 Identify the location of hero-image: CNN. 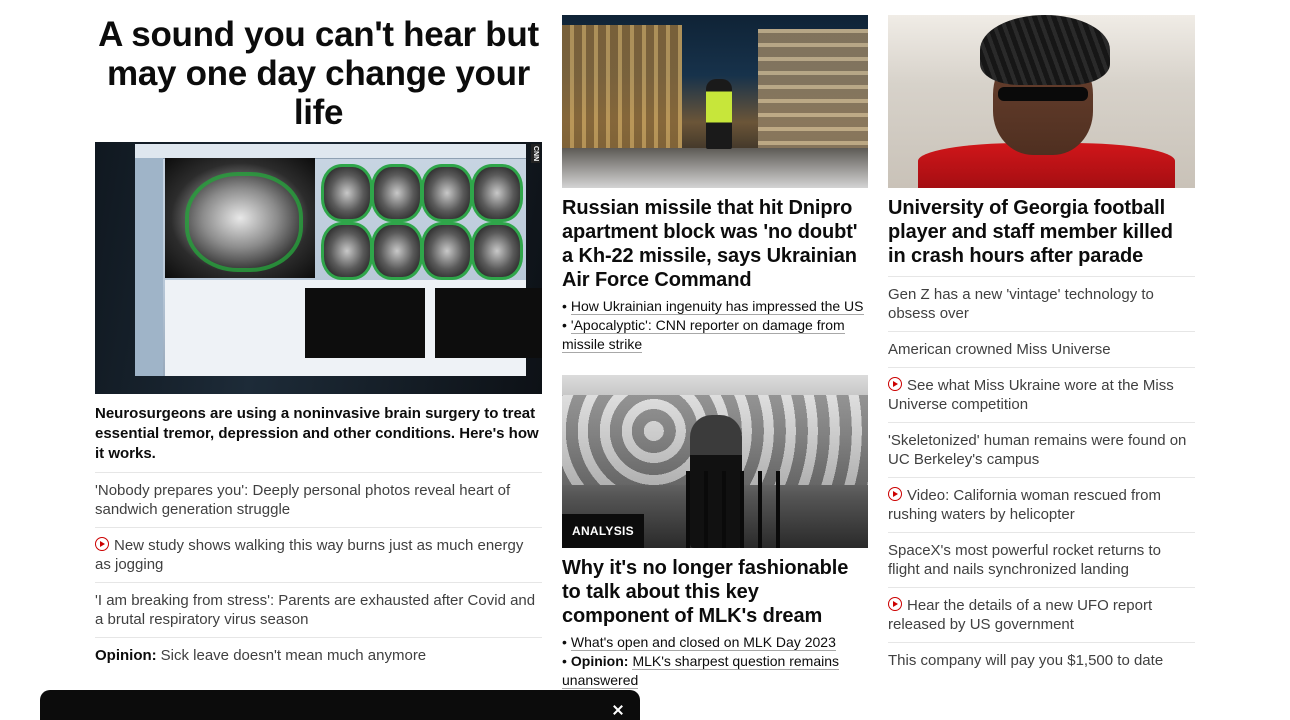
(318, 268).